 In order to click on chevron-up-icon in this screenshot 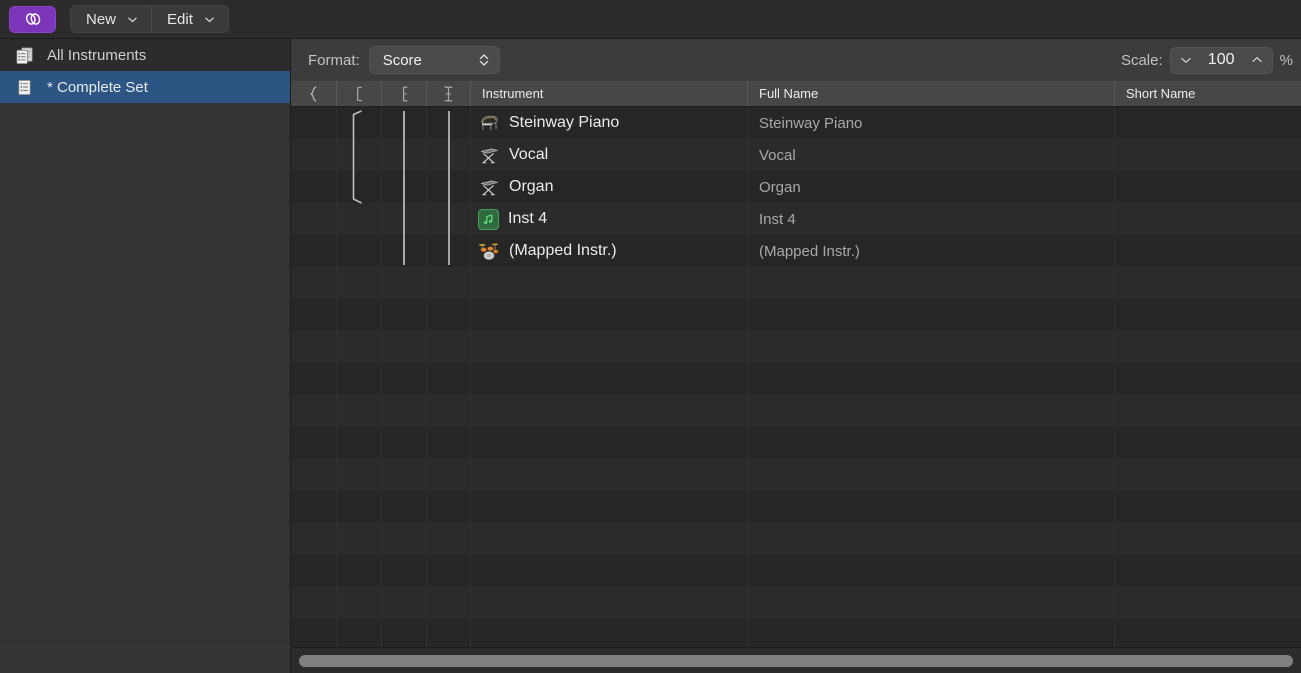, I will do `click(1257, 60)`.